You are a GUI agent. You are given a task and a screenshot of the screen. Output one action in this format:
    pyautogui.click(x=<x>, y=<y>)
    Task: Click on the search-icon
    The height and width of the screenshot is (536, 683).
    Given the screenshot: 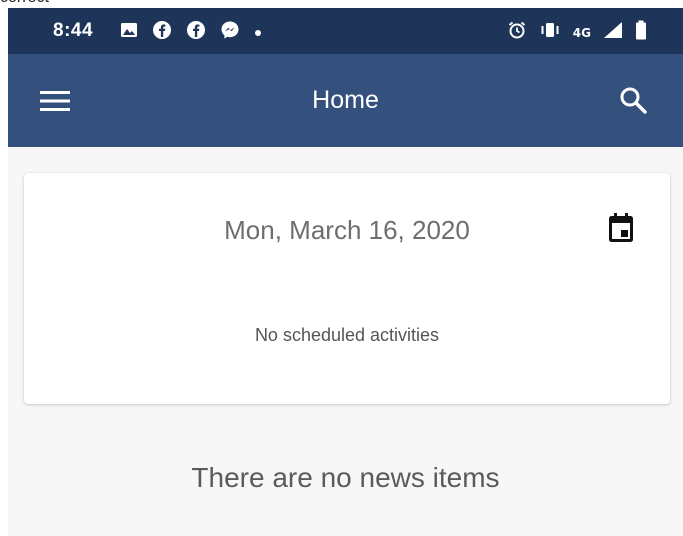 What is the action you would take?
    pyautogui.click(x=633, y=100)
    